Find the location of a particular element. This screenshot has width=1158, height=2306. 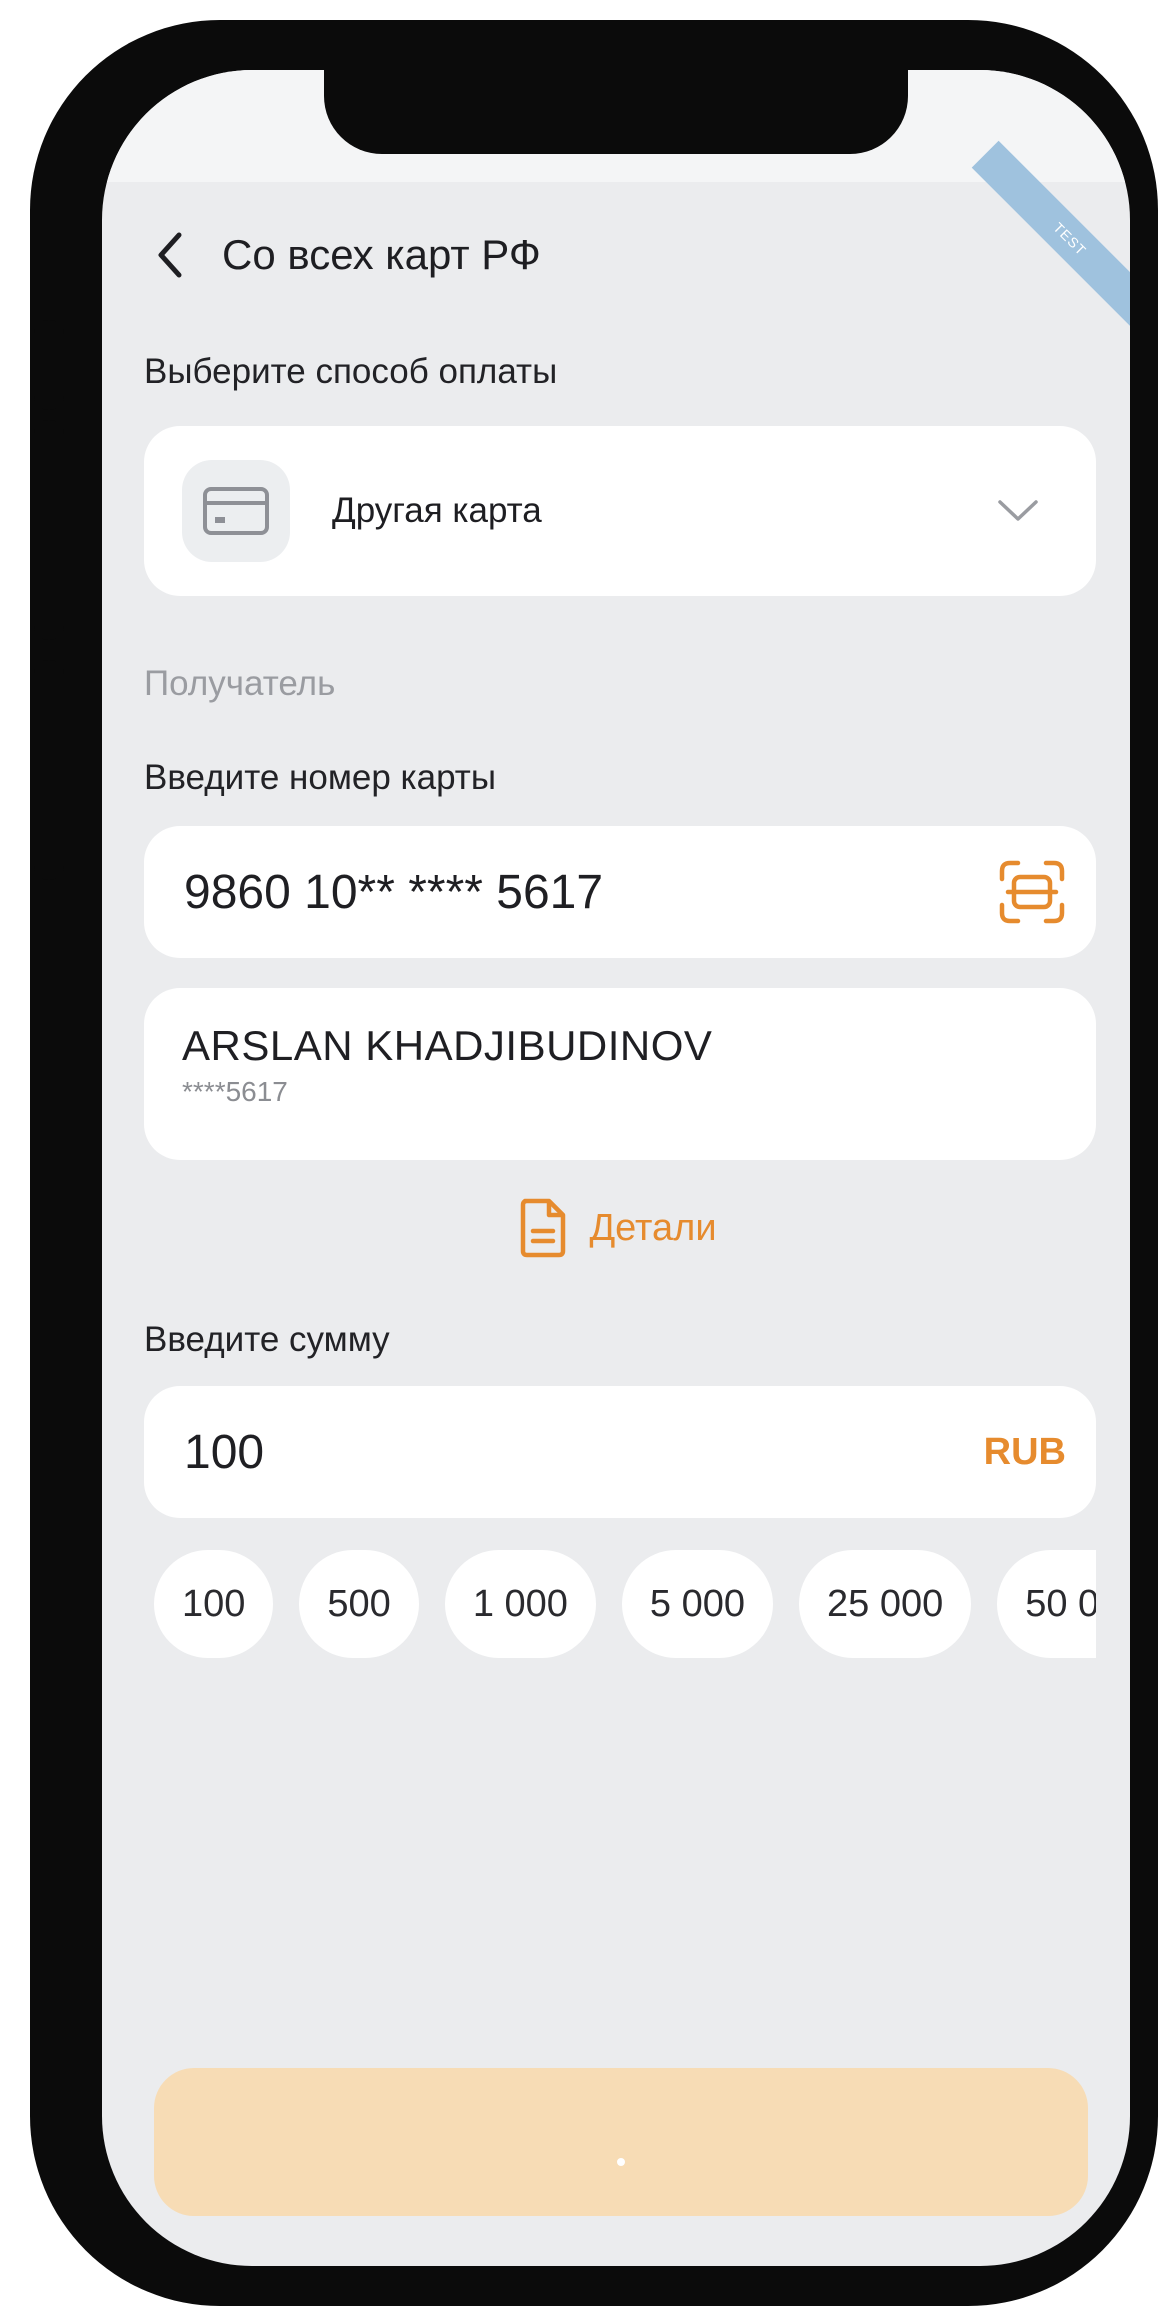

recipient-section-label: Получатель is located at coordinates (240, 683).